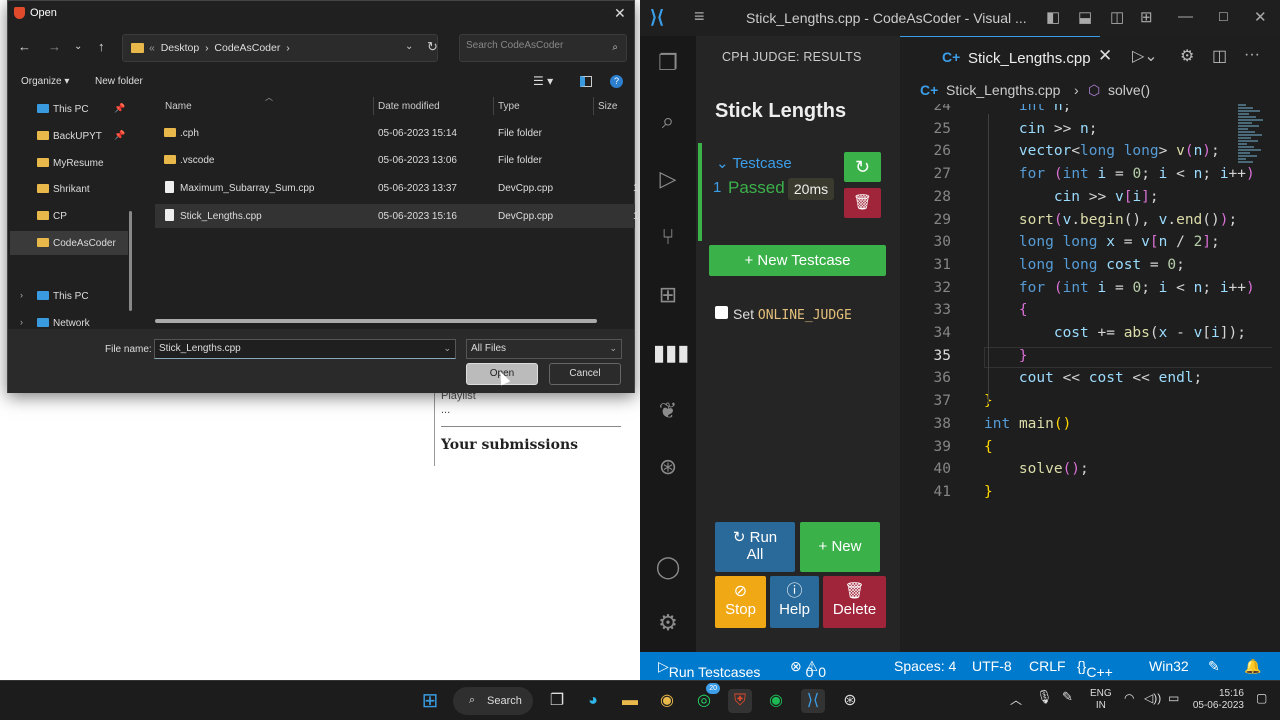 This screenshot has width=1280, height=720. Describe the element at coordinates (668, 567) in the screenshot. I see `account-icon: ◯` at that location.